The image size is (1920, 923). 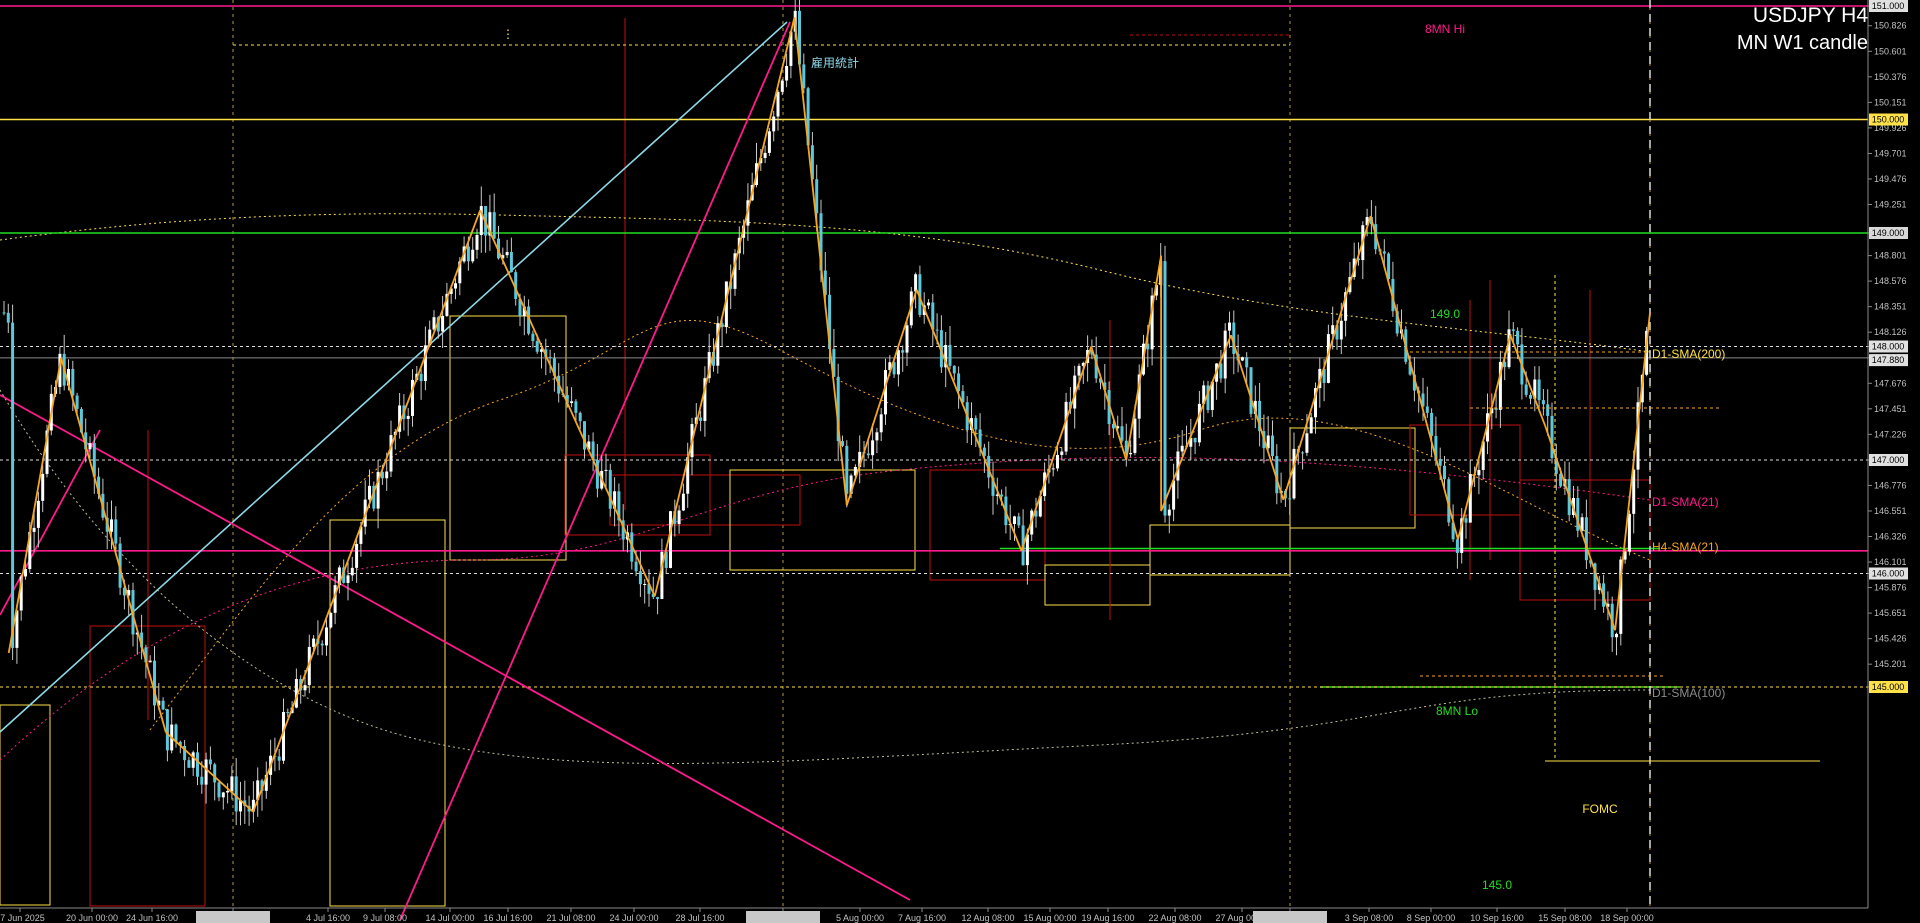 What do you see at coordinates (449, 918) in the screenshot?
I see `time-tick-label: 14 Jul 00:00` at bounding box center [449, 918].